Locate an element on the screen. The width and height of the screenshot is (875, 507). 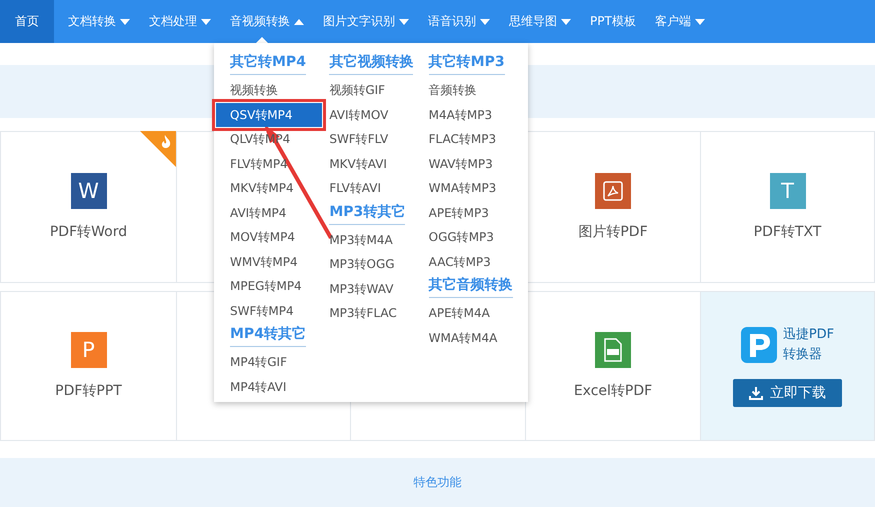
menu-item: MOV转MP4 is located at coordinates (280, 237).